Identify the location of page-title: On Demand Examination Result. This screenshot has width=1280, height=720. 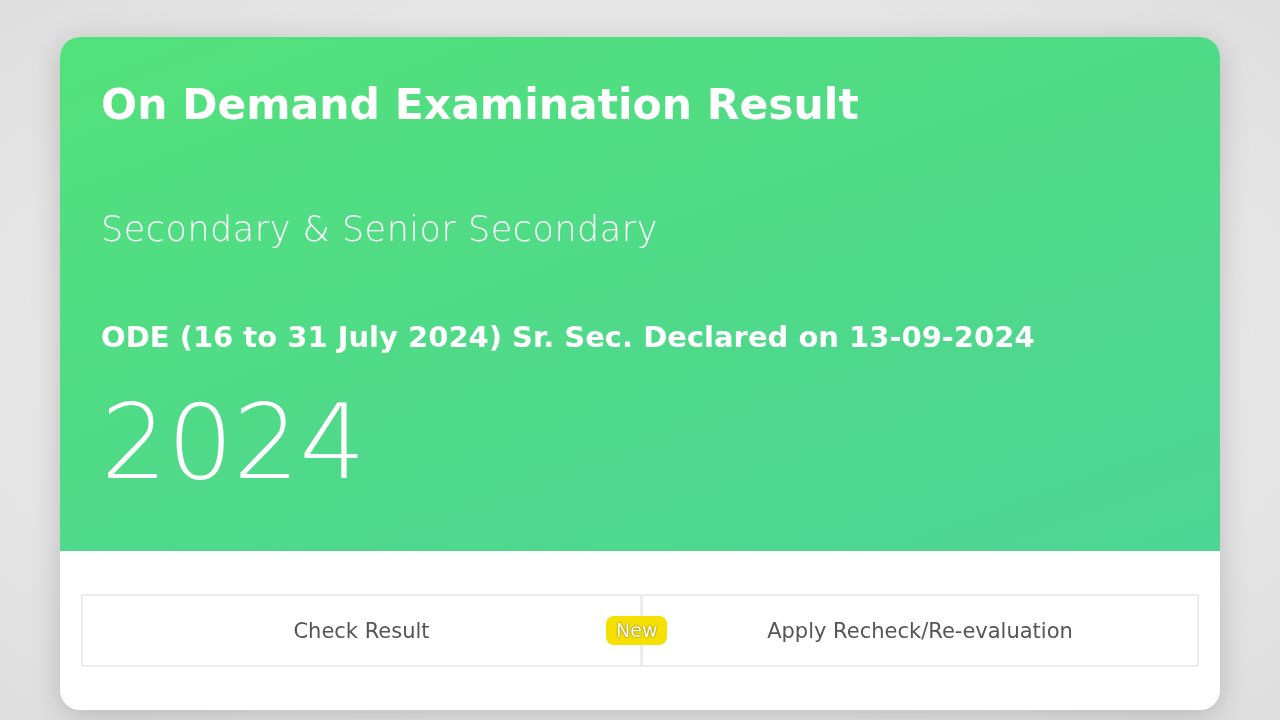
(480, 105).